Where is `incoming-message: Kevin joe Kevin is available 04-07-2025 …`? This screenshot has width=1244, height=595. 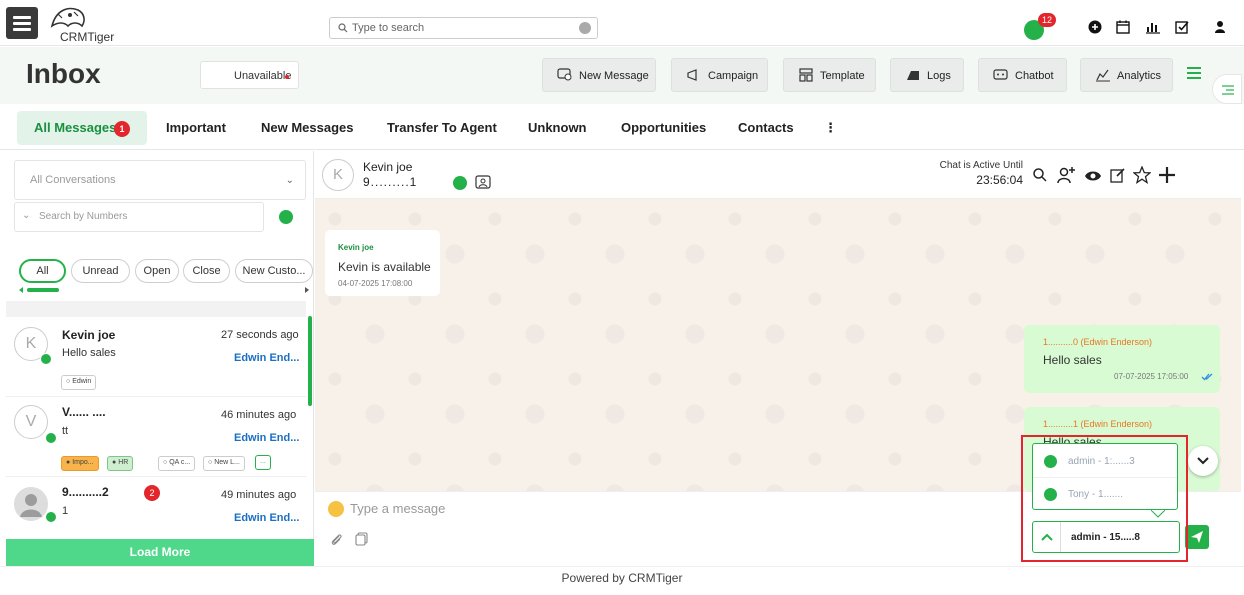
incoming-message: Kevin joe Kevin is available 04-07-2025 … is located at coordinates (382, 263).